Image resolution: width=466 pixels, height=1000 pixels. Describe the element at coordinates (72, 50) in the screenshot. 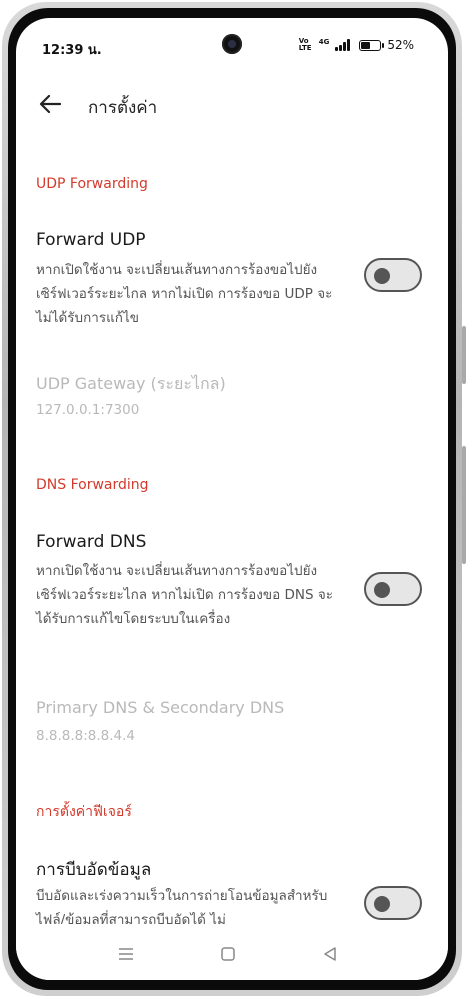

I see `status-time: 12:39 น.` at that location.